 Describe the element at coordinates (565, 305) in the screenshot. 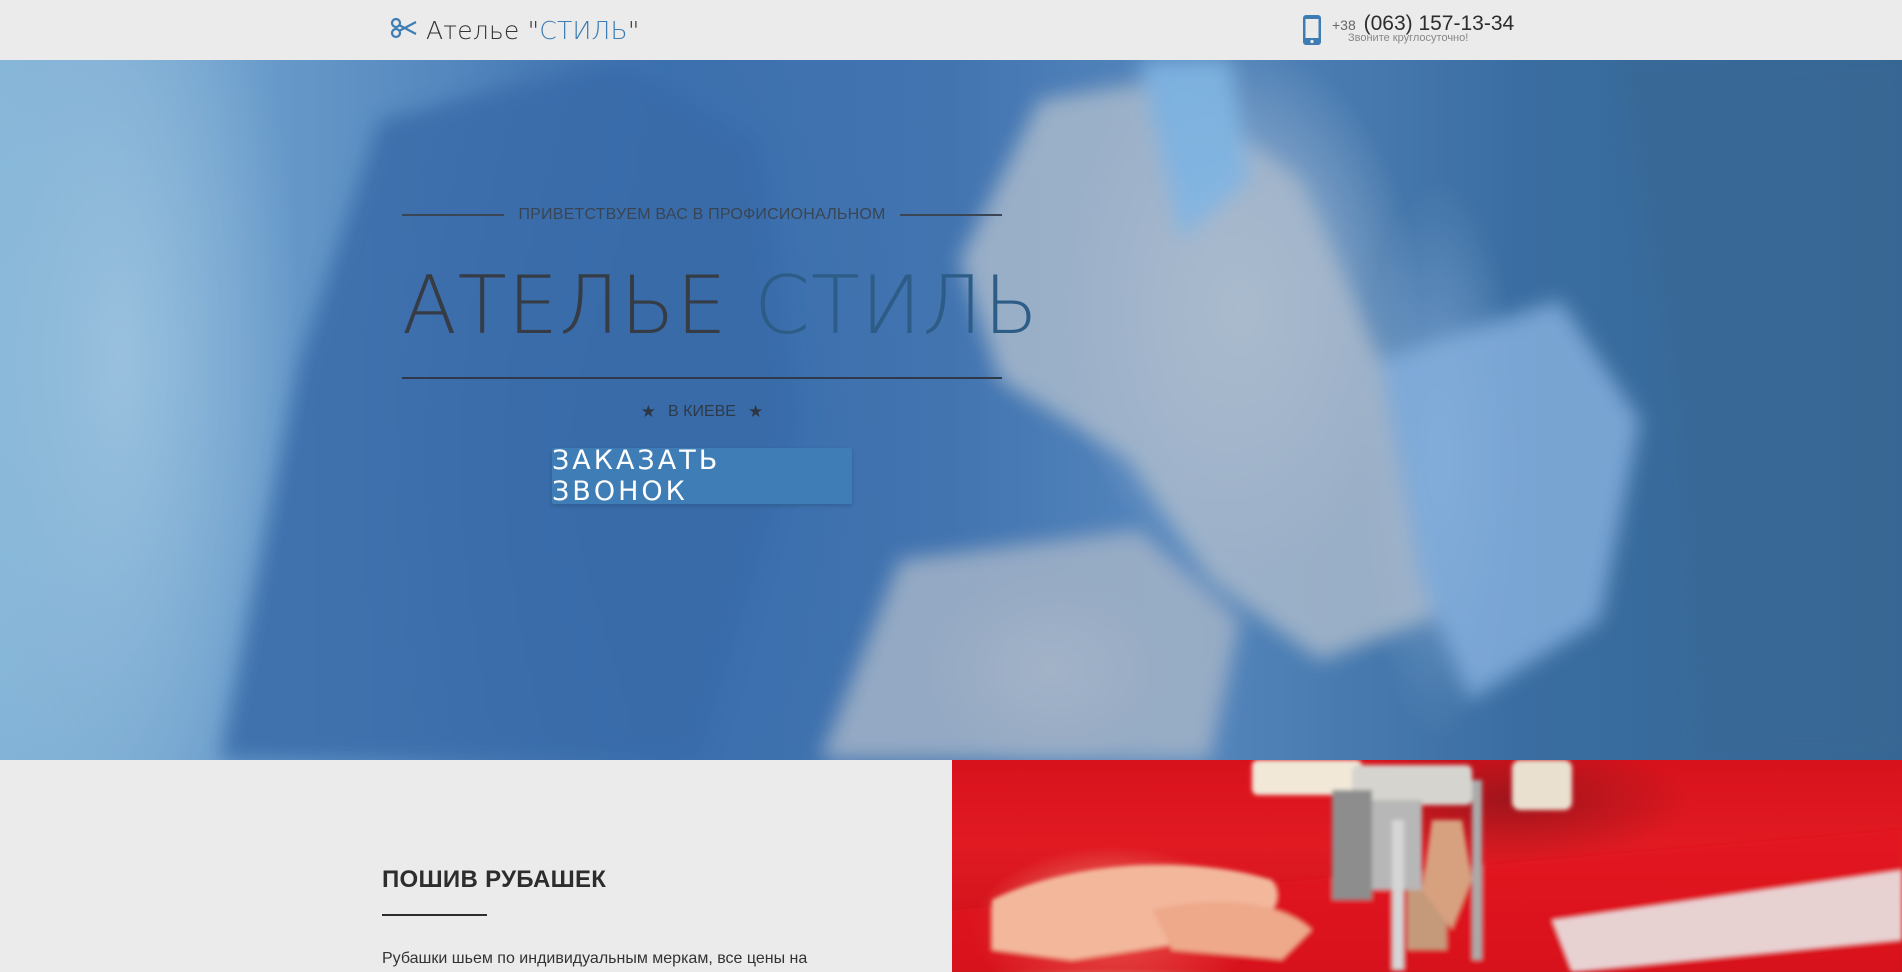

I see `hero-title-word1: АТЕЛЬЕ` at that location.